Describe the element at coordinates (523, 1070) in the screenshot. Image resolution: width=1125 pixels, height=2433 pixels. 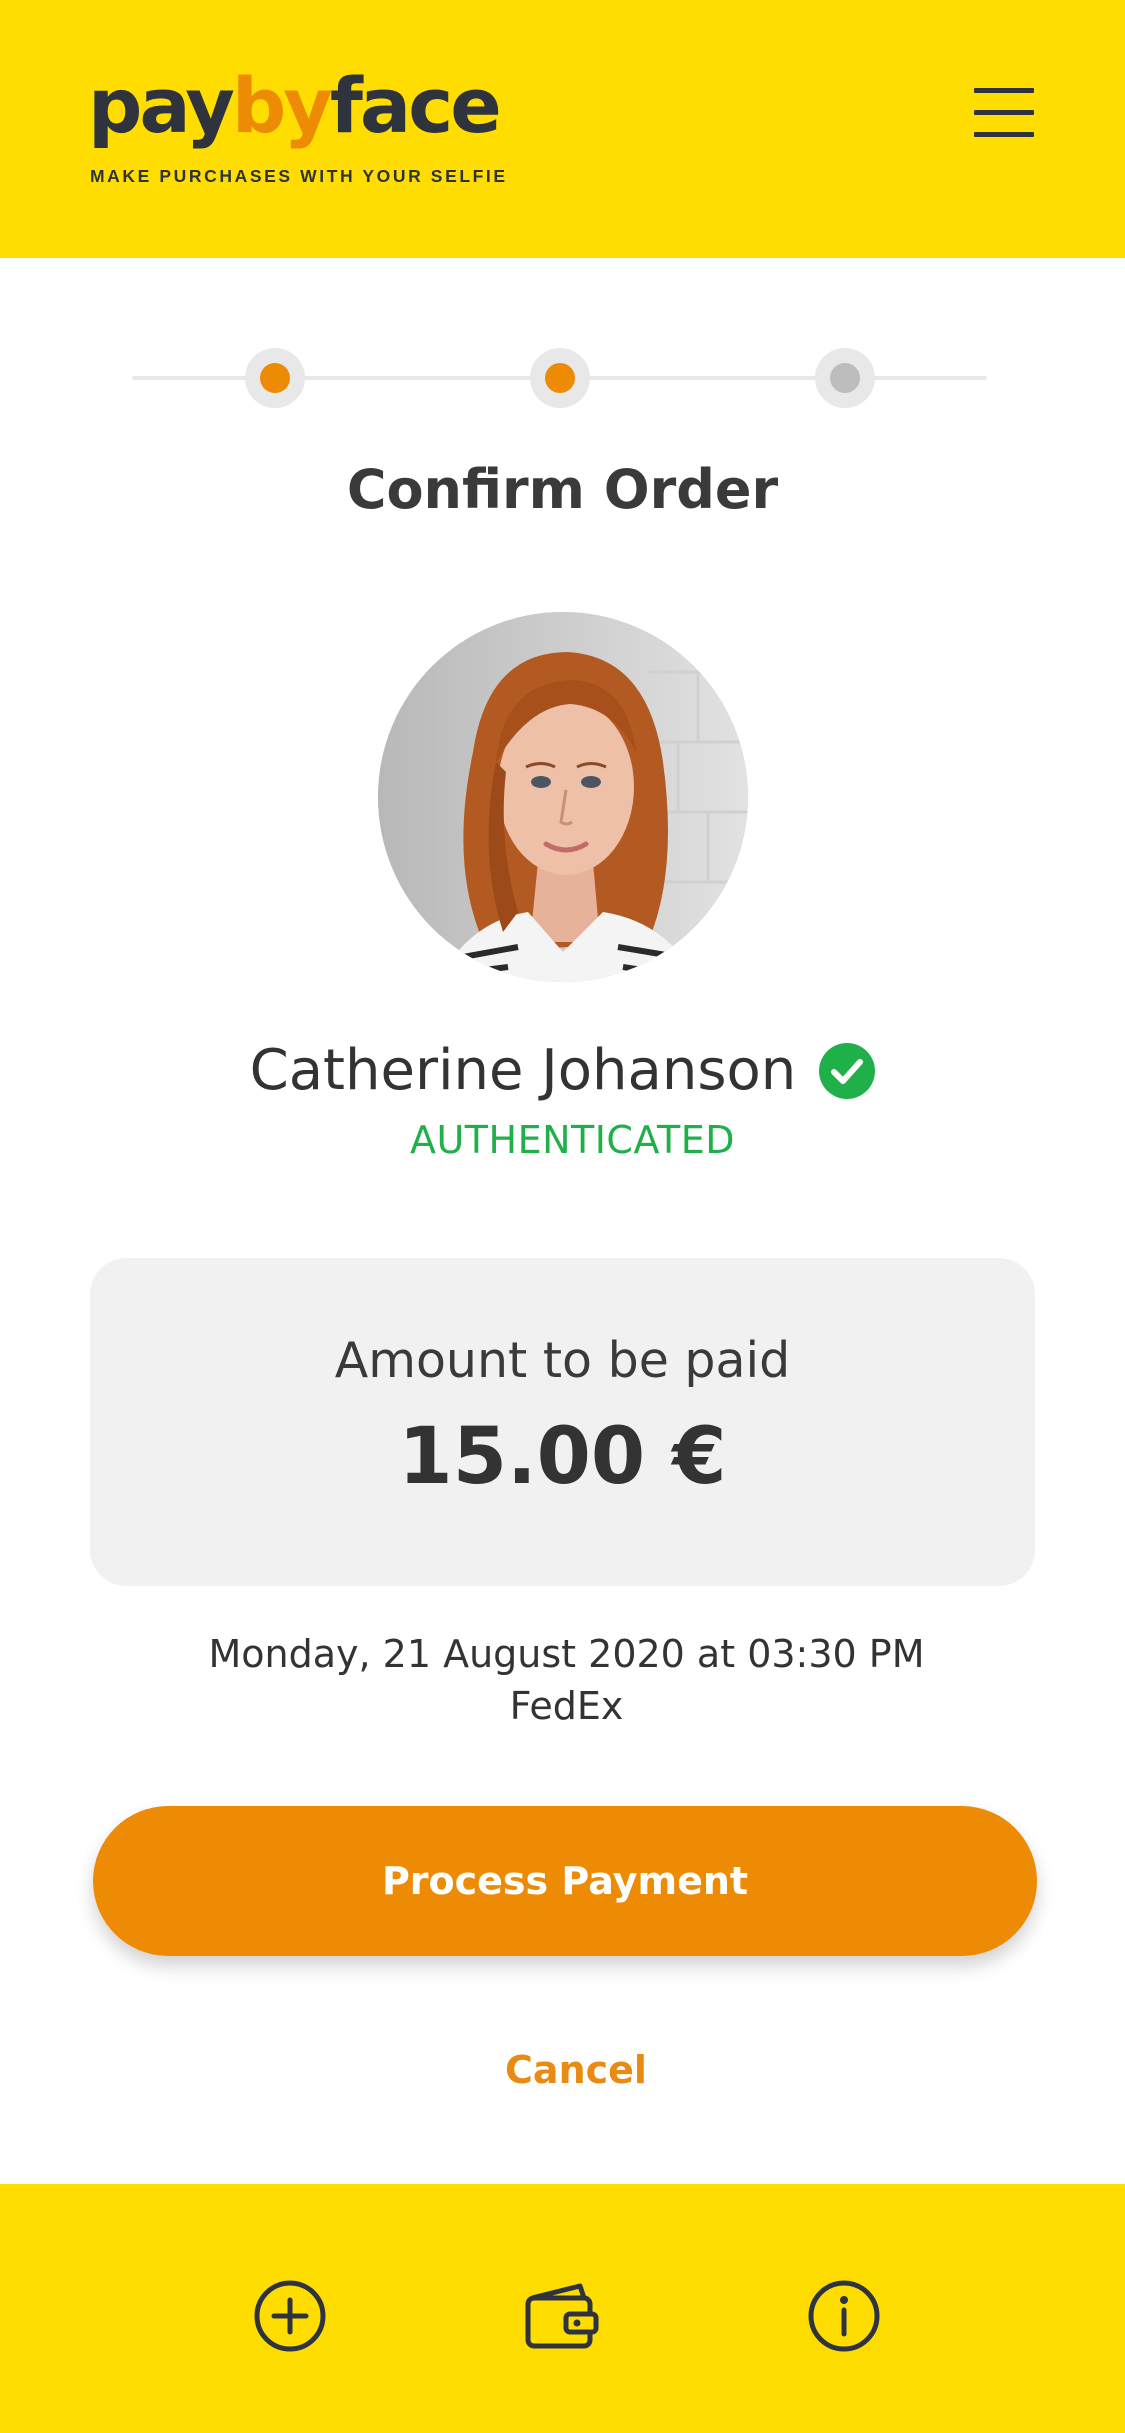
I see `user-name: Catherine Johanson` at that location.